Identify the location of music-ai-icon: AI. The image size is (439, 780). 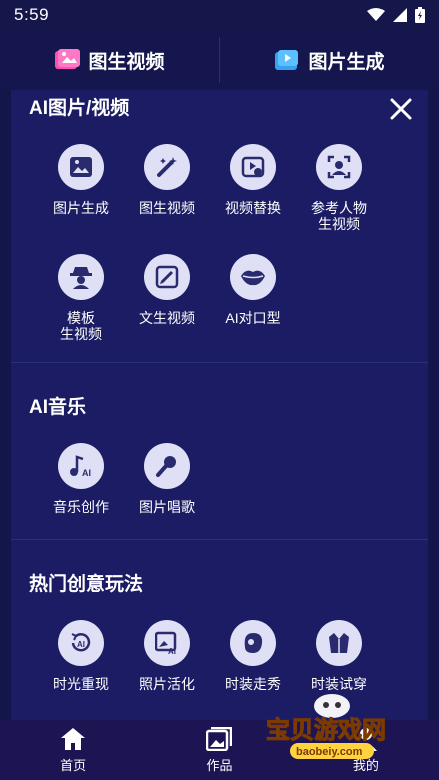
(80, 466).